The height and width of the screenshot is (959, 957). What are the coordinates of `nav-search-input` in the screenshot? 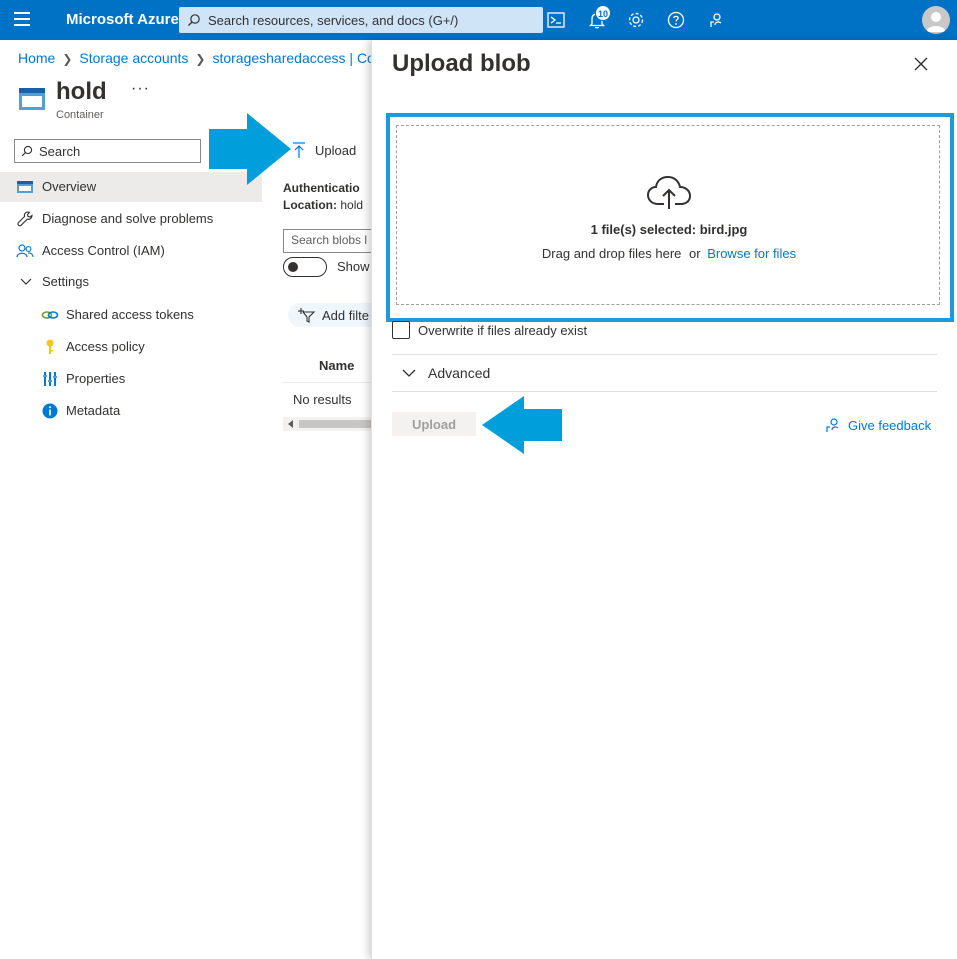 It's located at (116, 151).